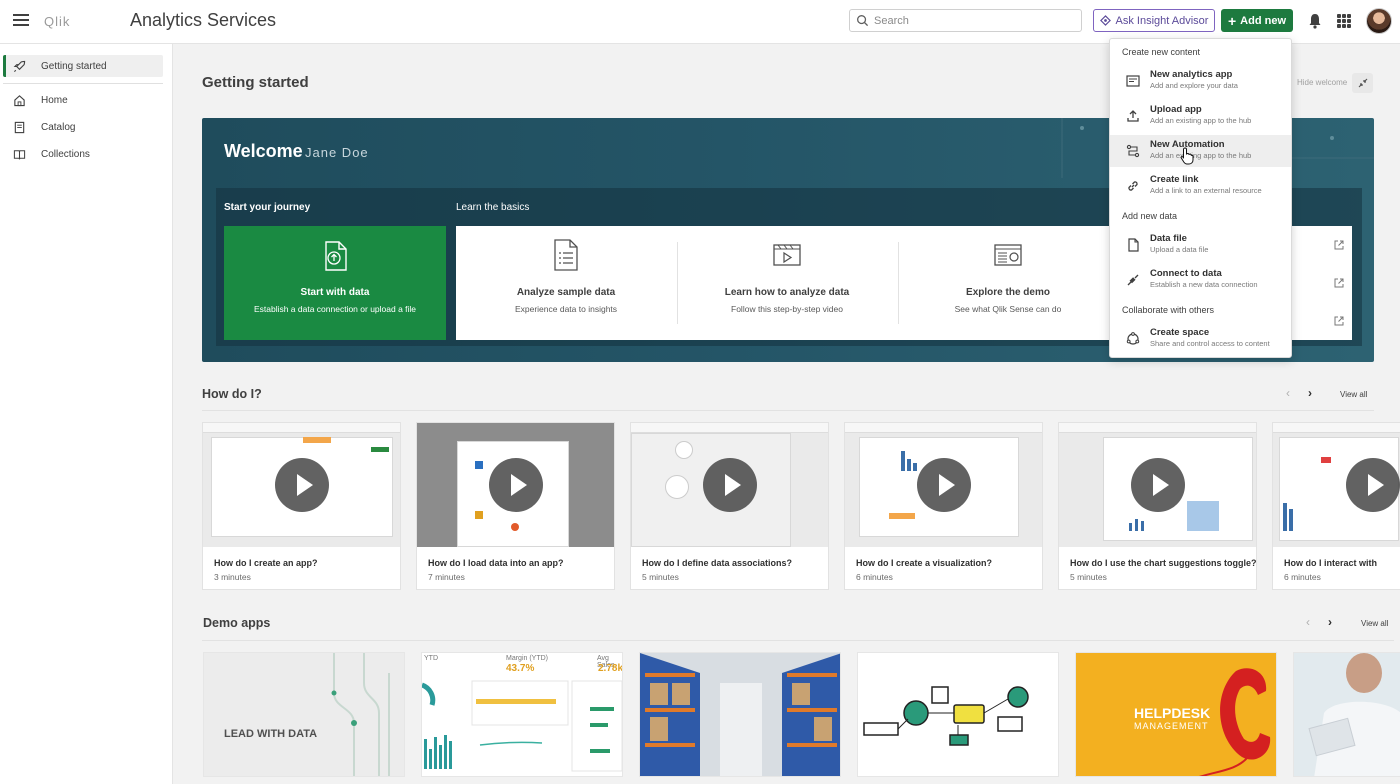 This screenshot has width=1400, height=784. Describe the element at coordinates (19, 127) in the screenshot. I see `catalog-icon` at that location.